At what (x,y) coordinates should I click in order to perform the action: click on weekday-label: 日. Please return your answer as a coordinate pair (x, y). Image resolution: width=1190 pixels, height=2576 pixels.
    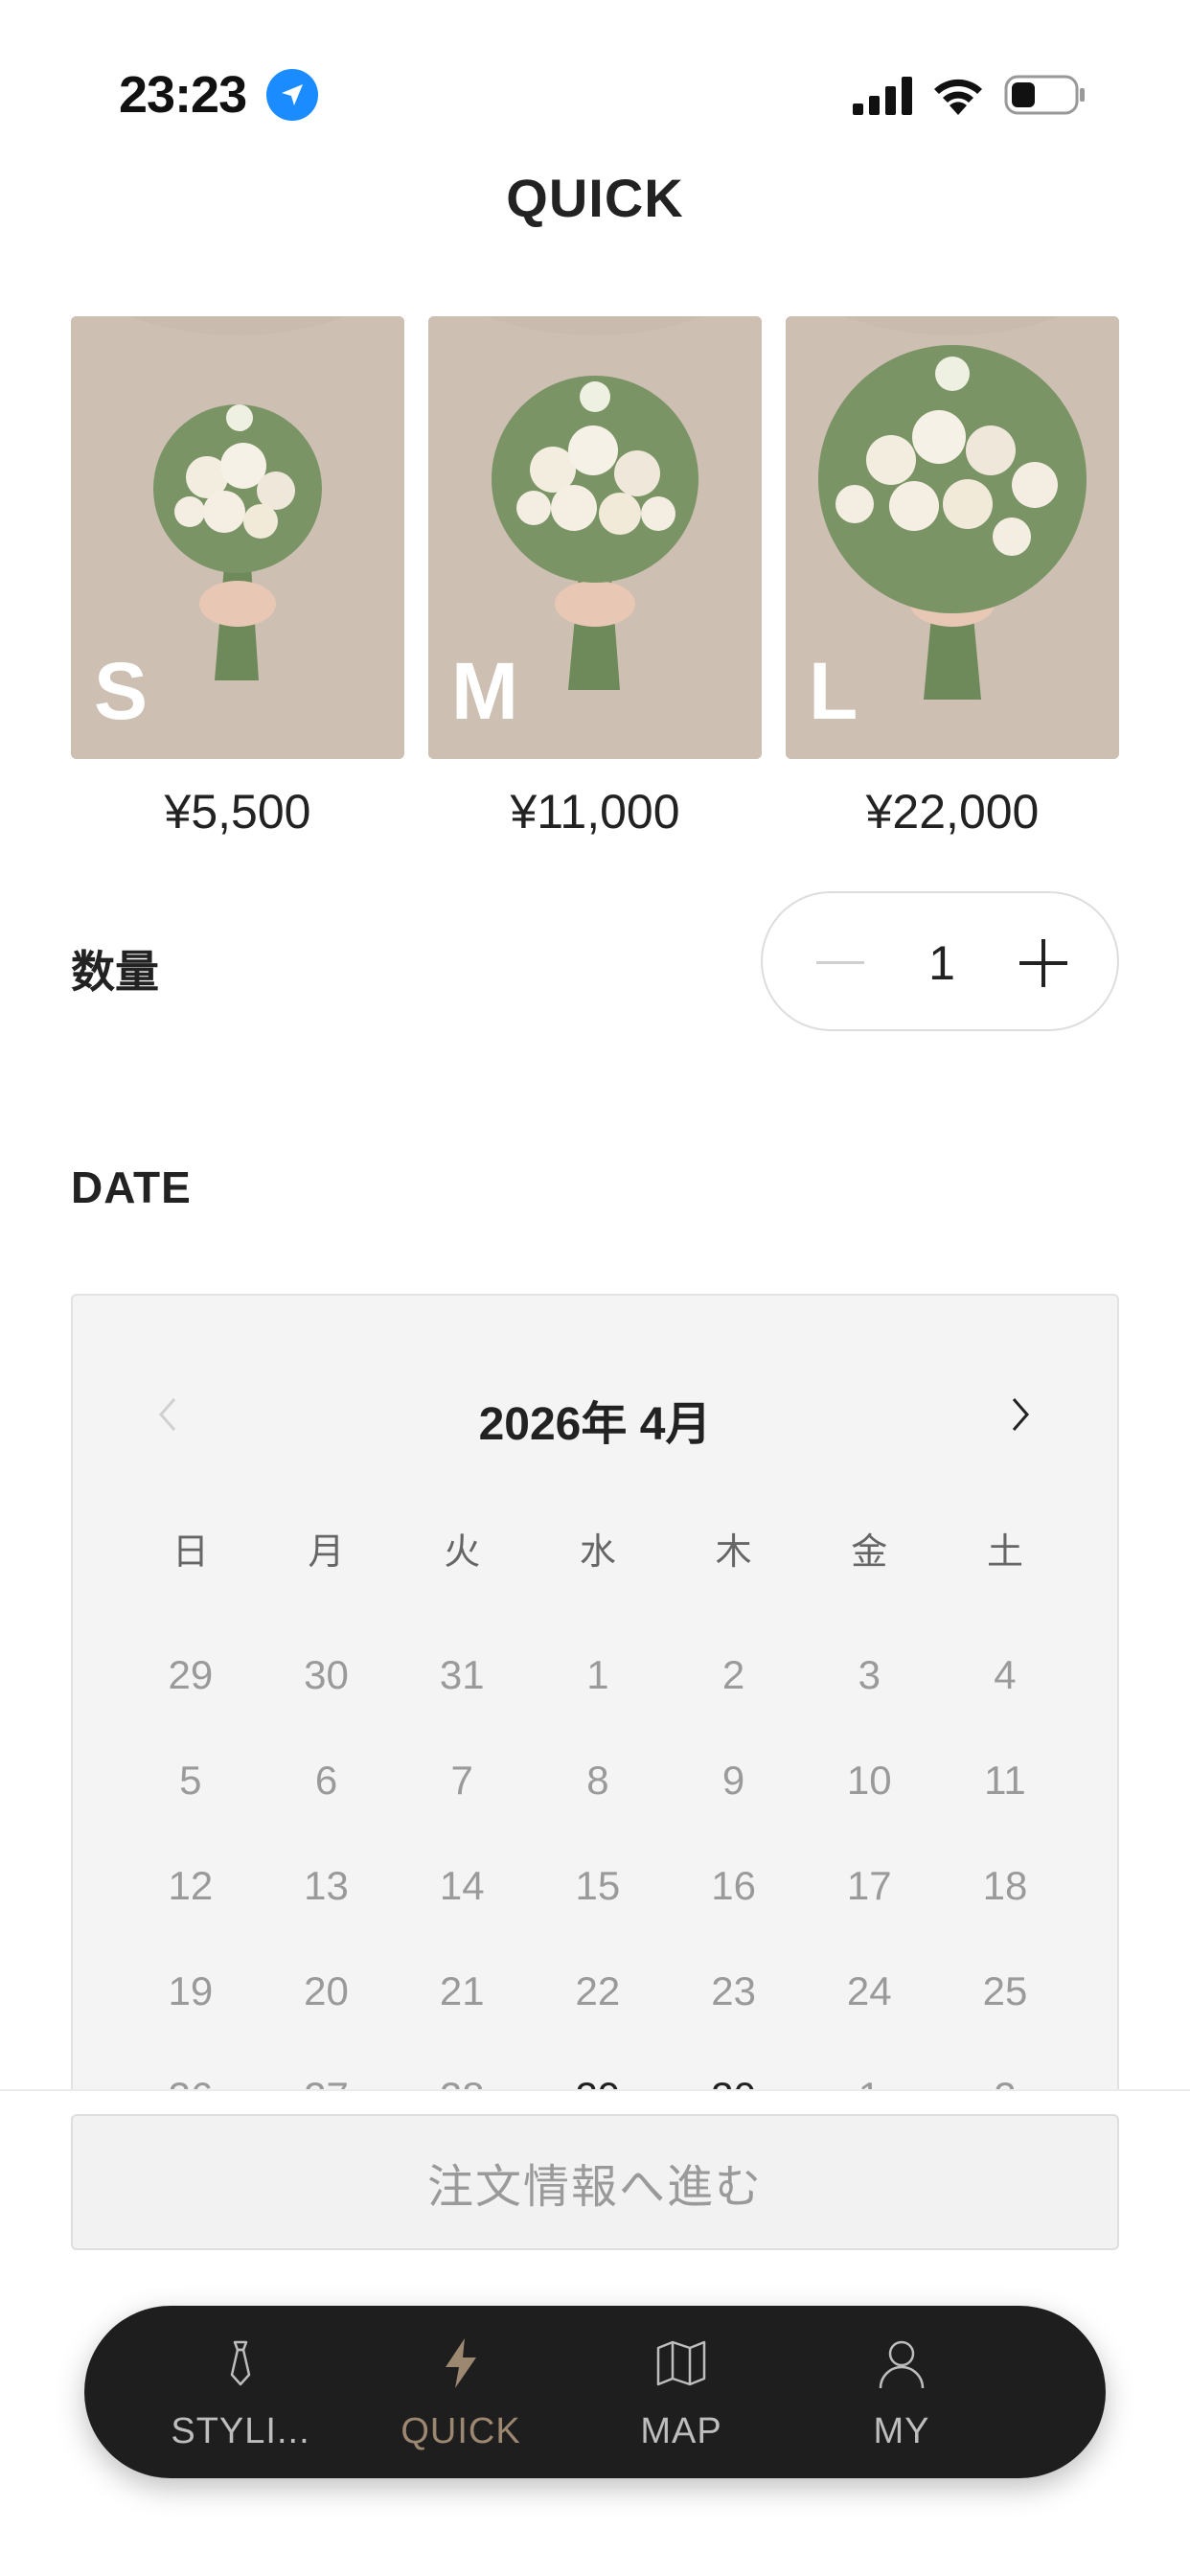
    Looking at the image, I should click on (191, 1552).